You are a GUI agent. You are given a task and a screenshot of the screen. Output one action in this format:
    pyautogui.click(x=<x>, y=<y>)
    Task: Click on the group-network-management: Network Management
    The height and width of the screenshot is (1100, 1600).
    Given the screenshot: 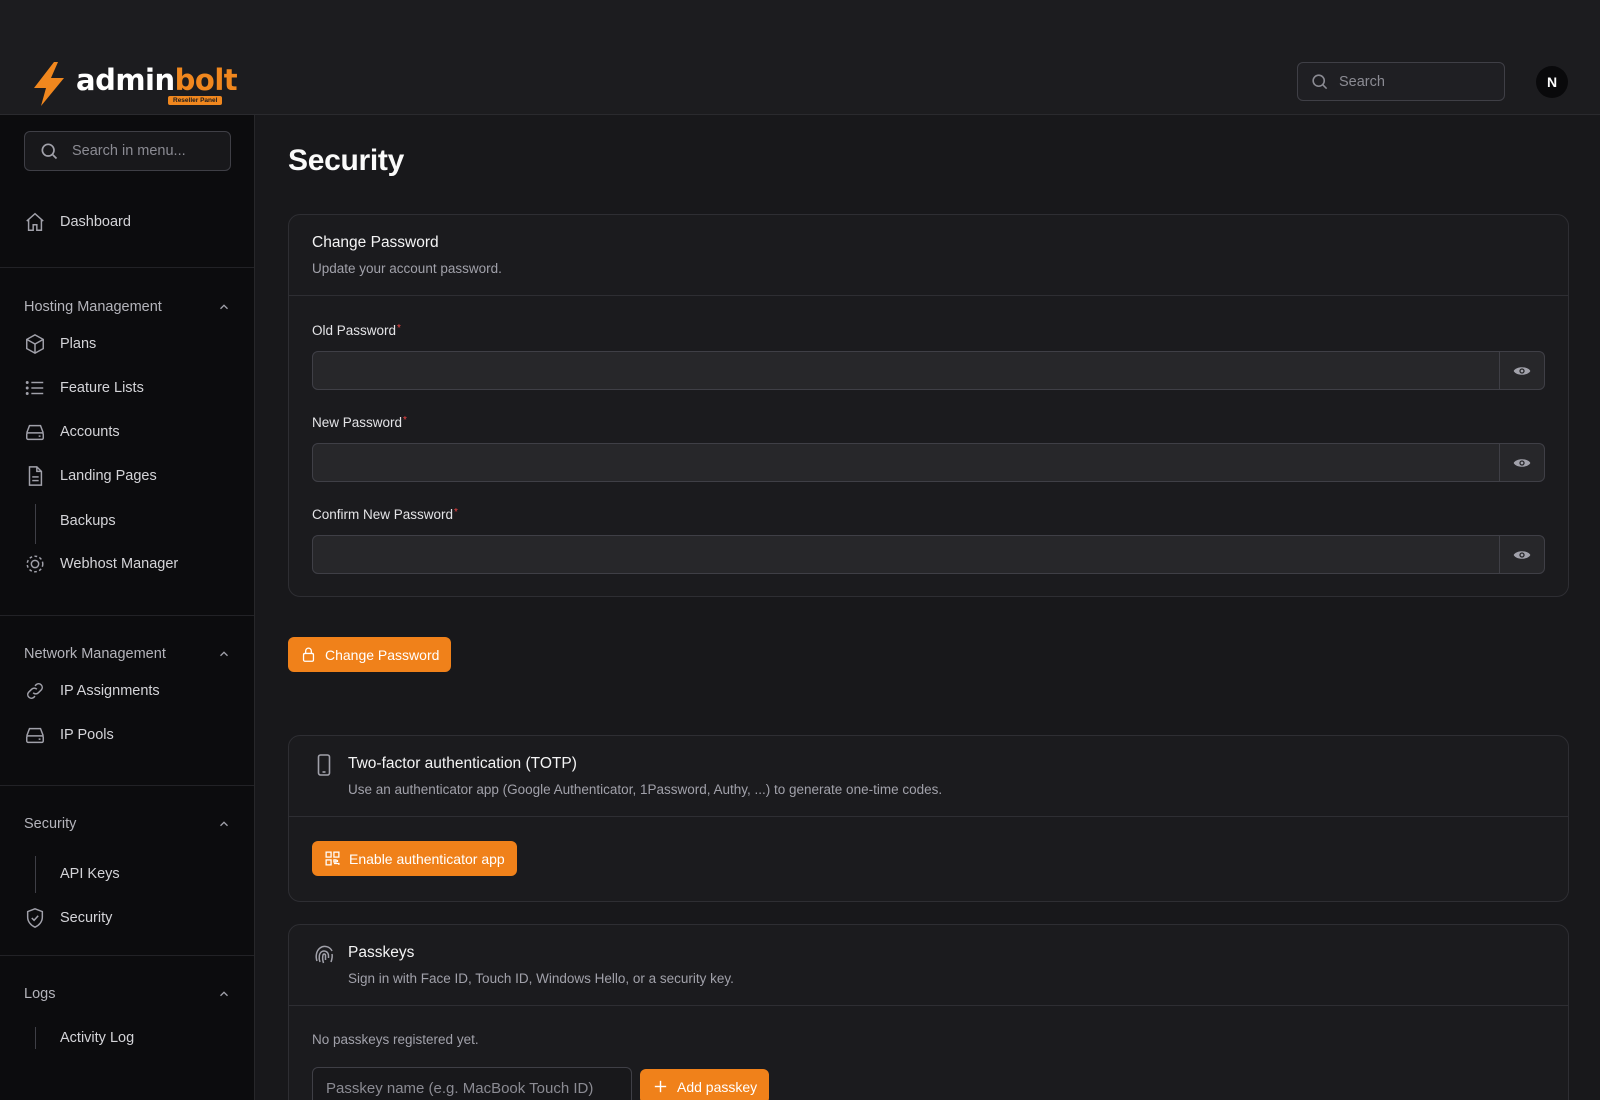 What is the action you would take?
    pyautogui.click(x=127, y=654)
    